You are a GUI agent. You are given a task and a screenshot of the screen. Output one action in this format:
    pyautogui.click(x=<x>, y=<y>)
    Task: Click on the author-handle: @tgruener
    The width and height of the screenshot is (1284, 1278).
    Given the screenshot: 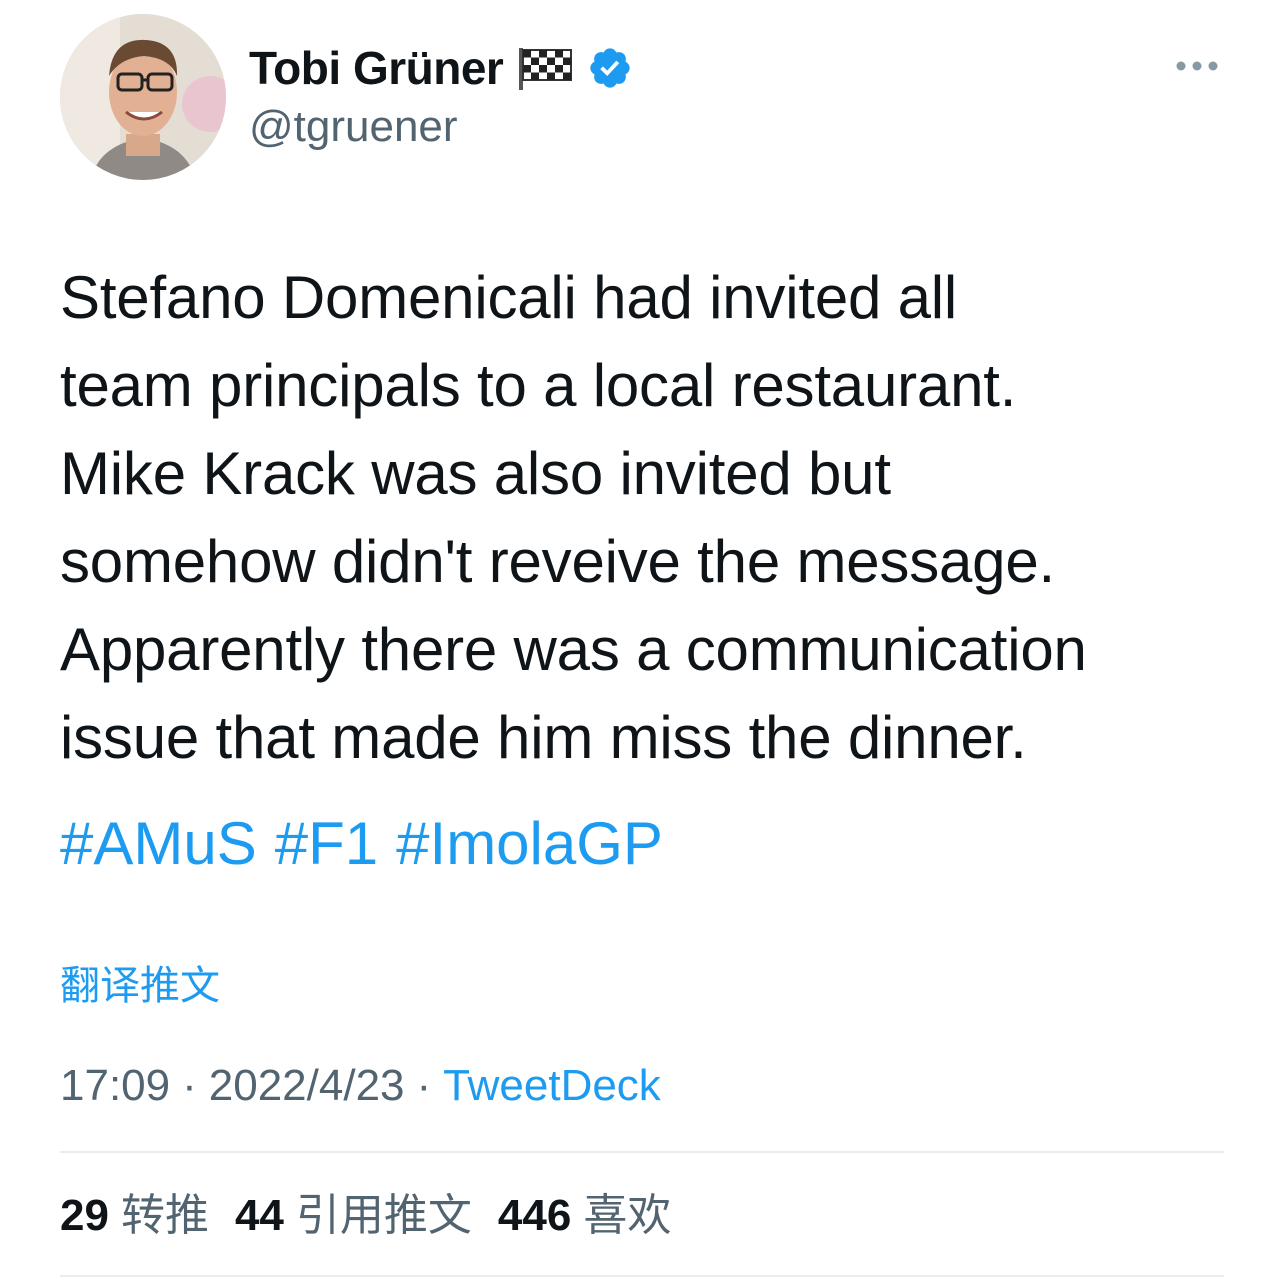 What is the action you would take?
    pyautogui.click(x=353, y=127)
    